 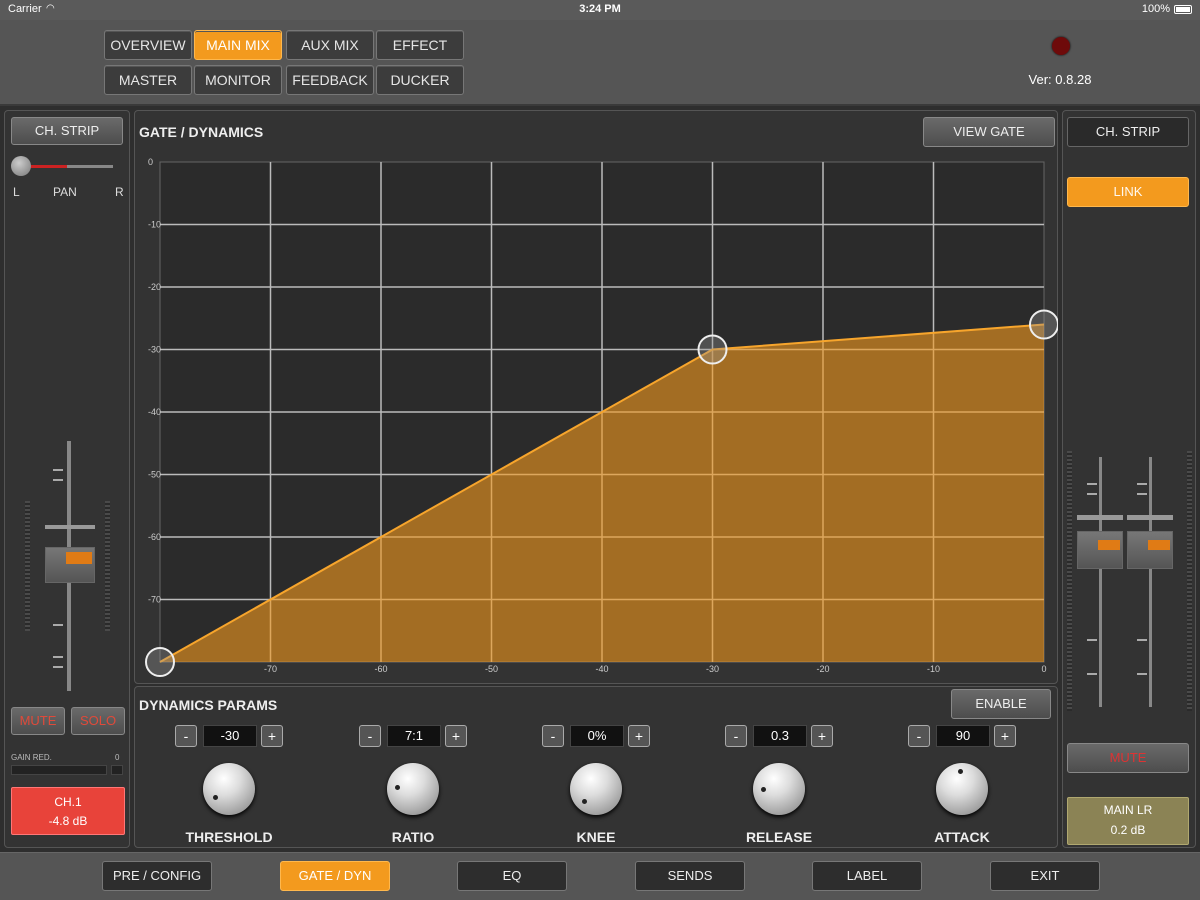 I want to click on attack-decrement-button: -, so click(x=919, y=736).